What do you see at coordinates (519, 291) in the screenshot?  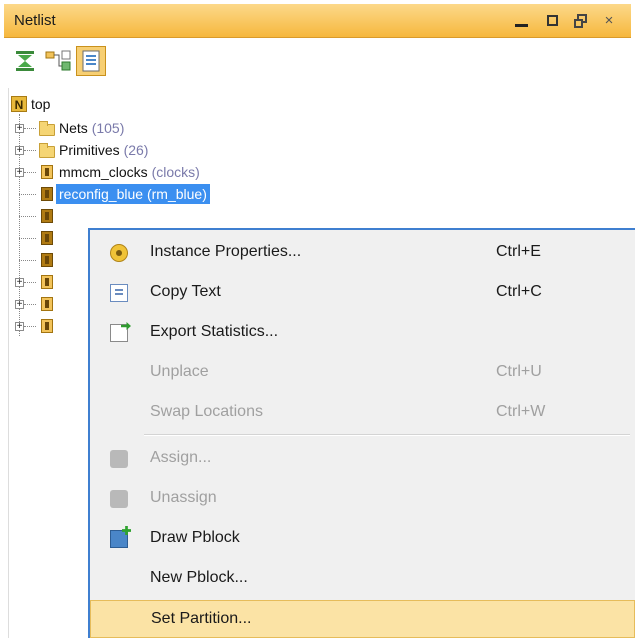 I see `menu-item-shortcut: Ctrl+C` at bounding box center [519, 291].